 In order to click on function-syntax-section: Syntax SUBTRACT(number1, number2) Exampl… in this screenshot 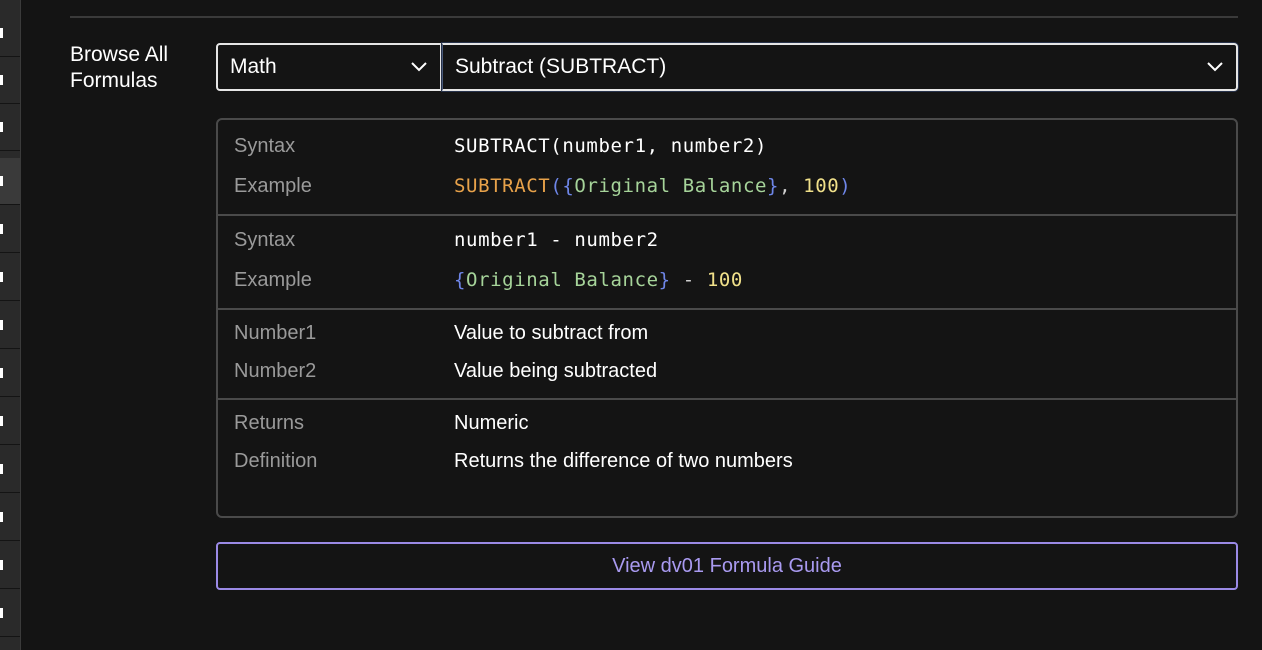, I will do `click(727, 168)`.